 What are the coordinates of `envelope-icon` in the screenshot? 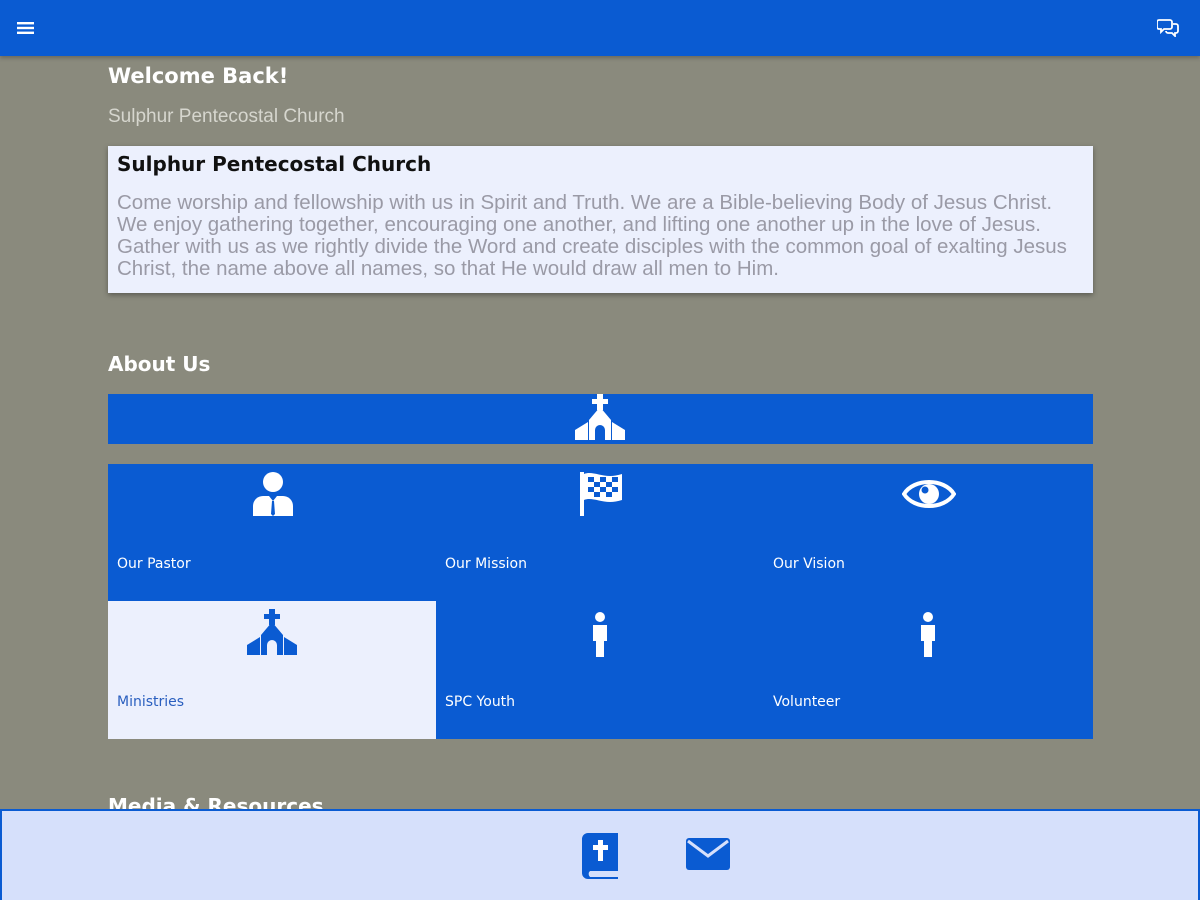 It's located at (708, 854).